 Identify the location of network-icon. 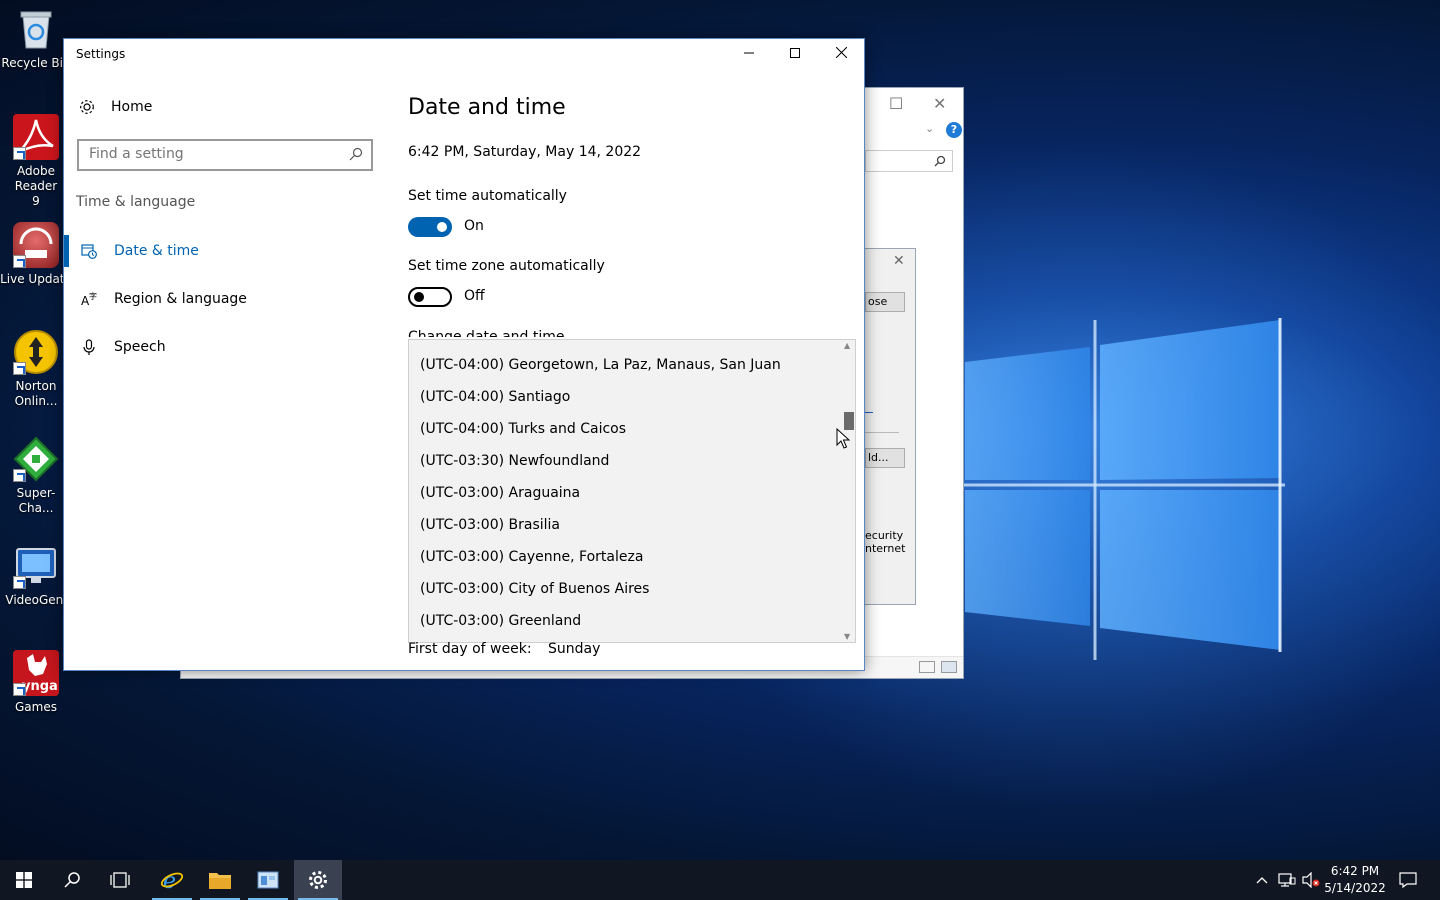
(1287, 880).